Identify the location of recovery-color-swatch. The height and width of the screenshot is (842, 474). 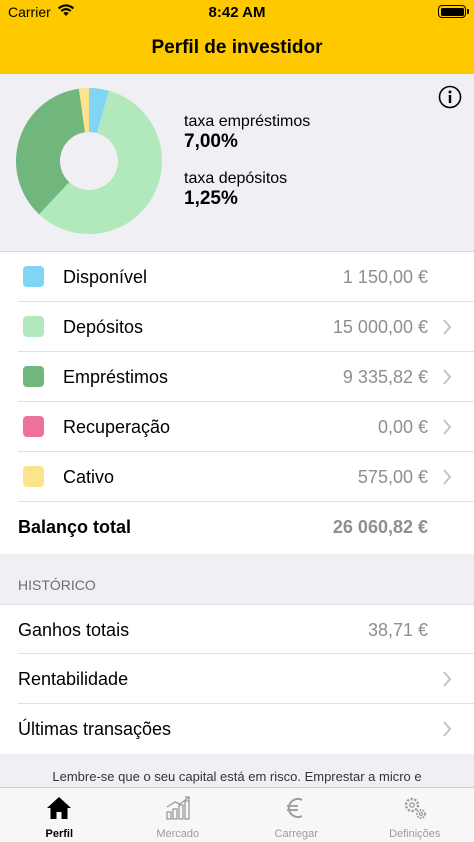
(33, 426).